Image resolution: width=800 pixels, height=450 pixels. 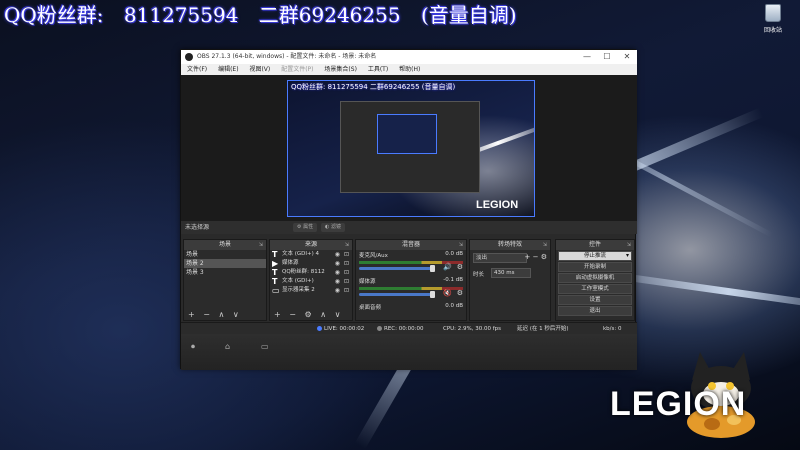 I want to click on source-item: ▭ 显示器采集 2 ◉ ⊡, so click(x=311, y=290).